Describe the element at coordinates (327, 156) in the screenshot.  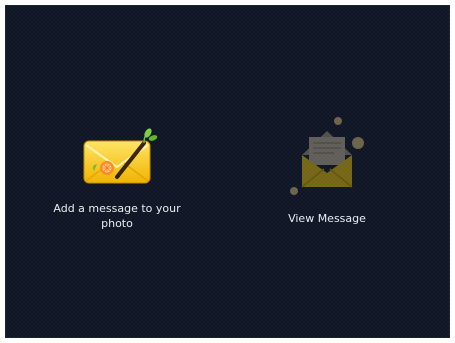
I see `open-envelope-icon` at that location.